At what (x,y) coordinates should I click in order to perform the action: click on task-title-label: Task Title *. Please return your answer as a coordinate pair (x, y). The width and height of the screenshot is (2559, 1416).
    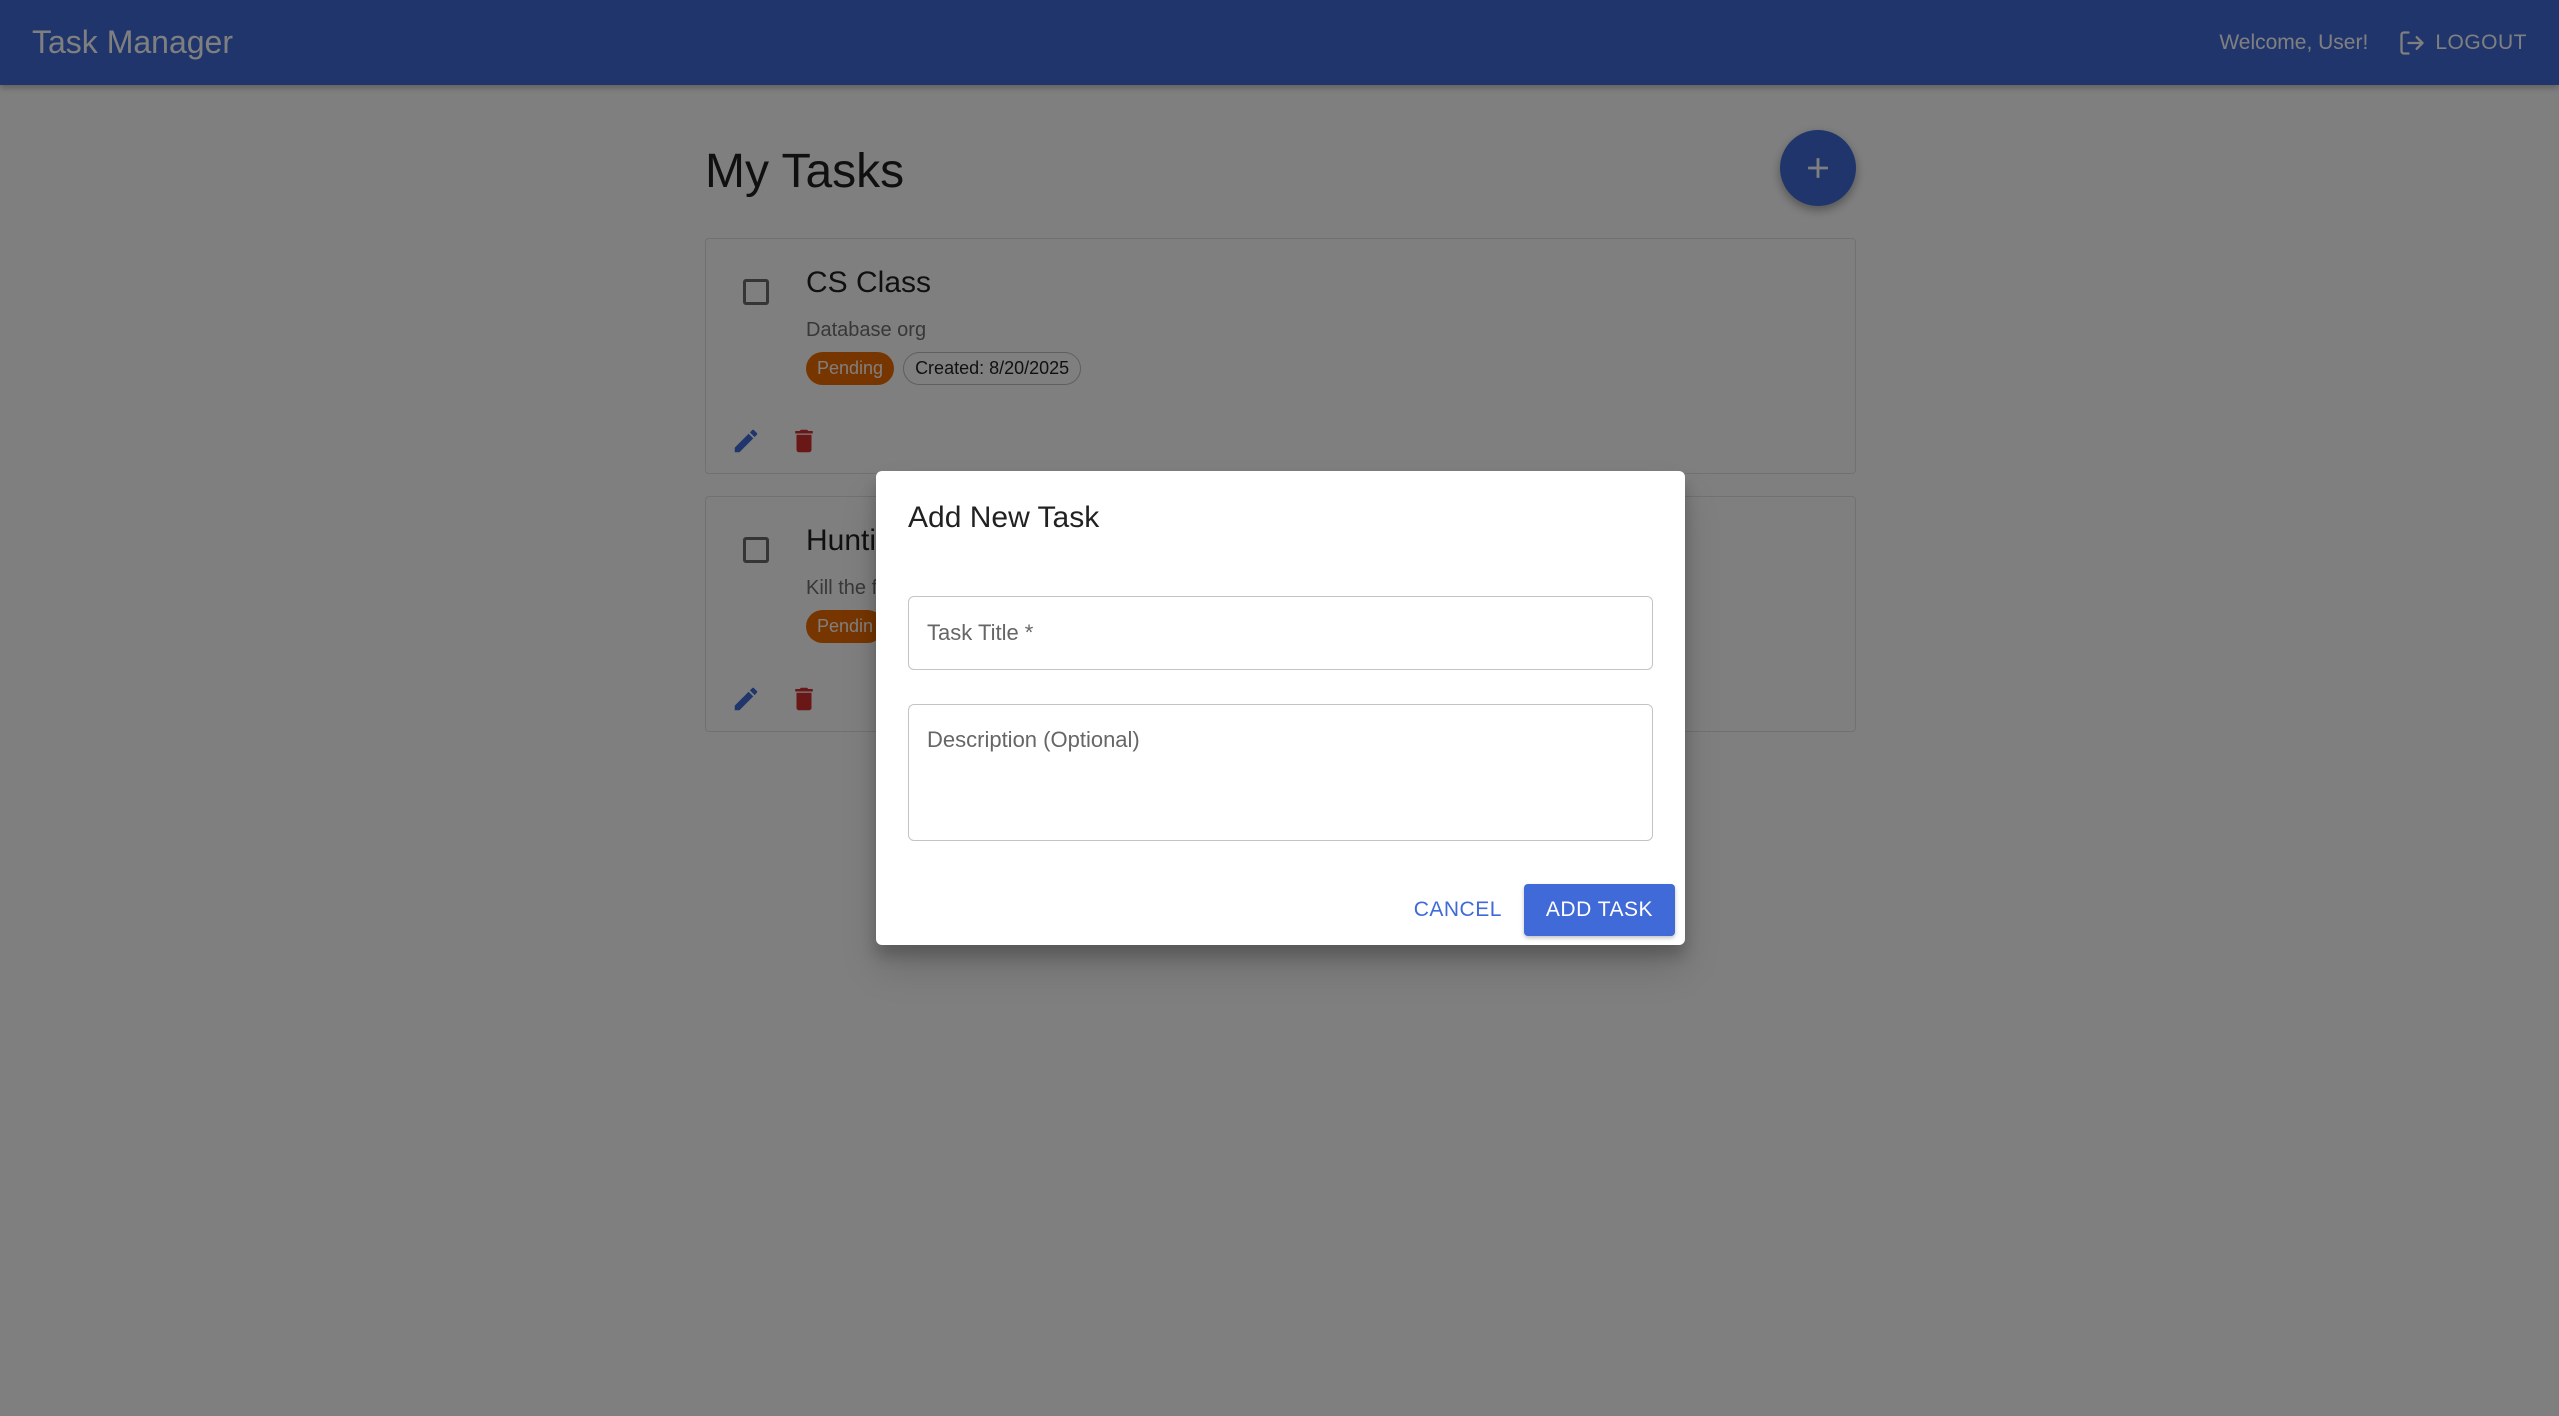
    Looking at the image, I should click on (980, 632).